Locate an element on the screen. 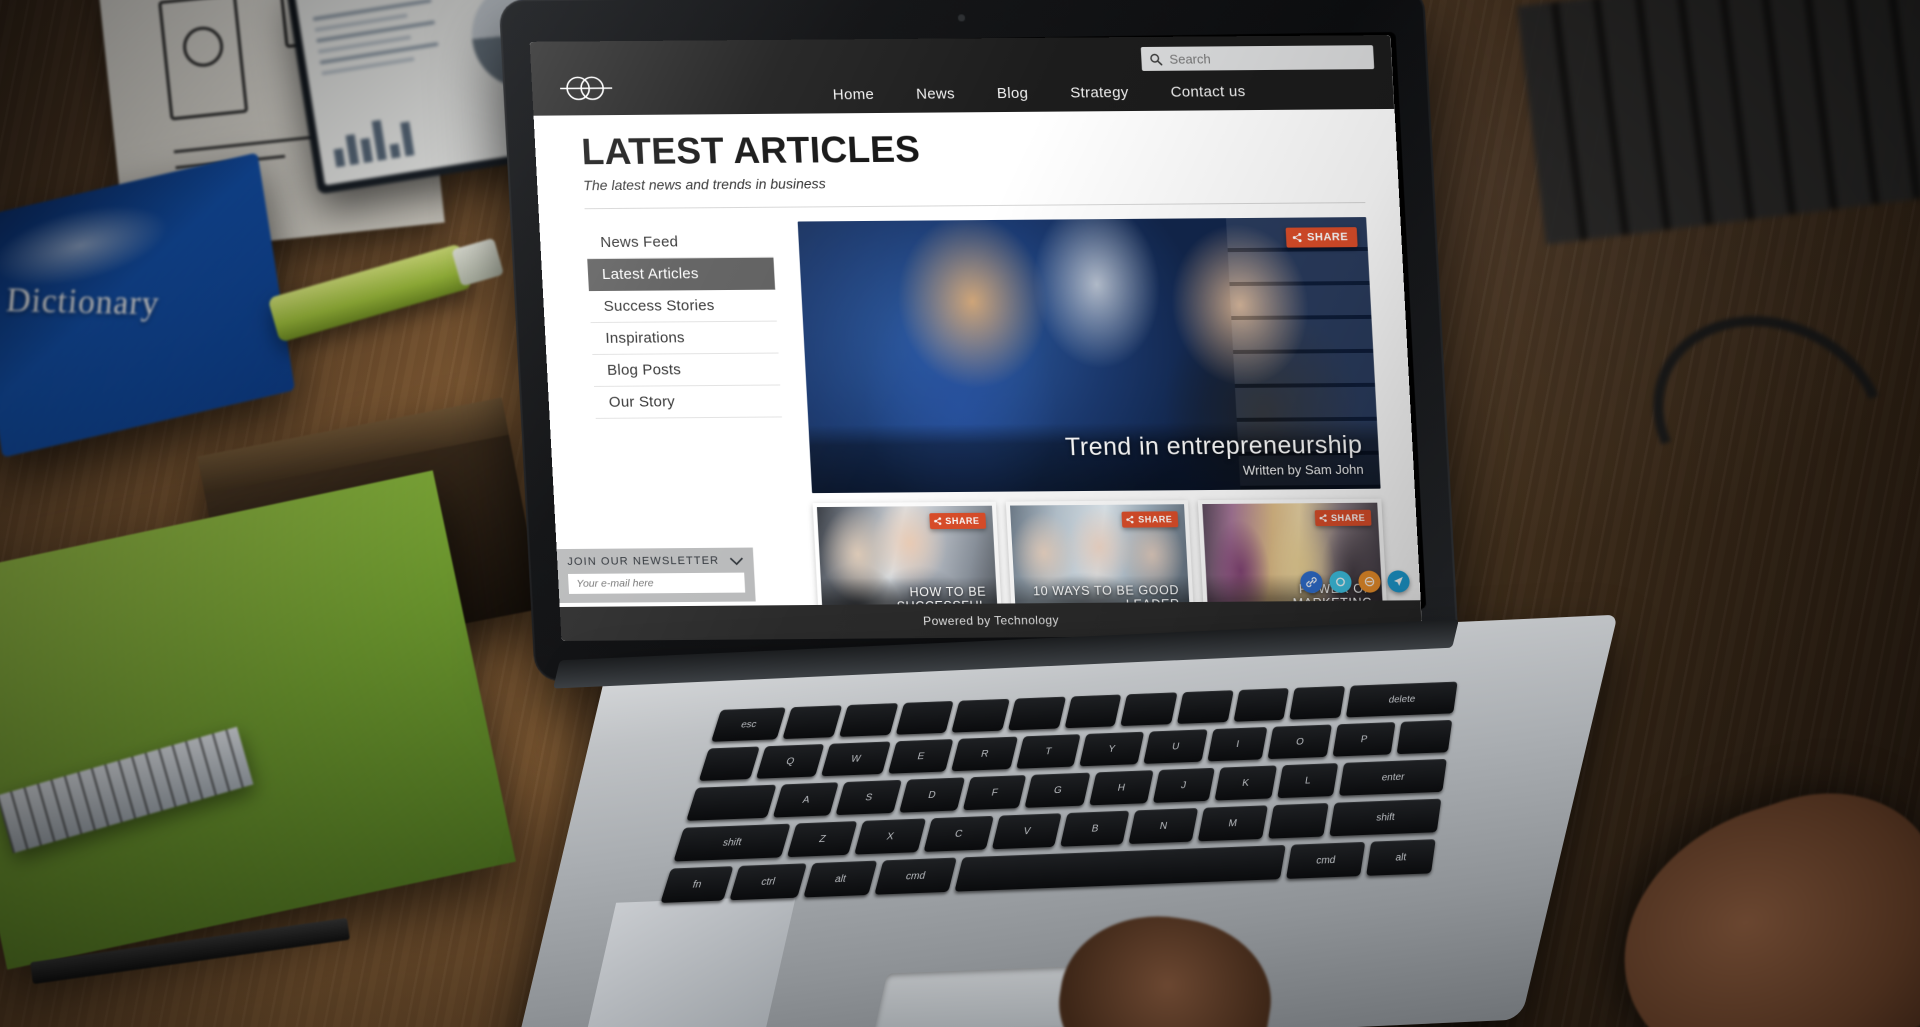 Image resolution: width=1920 pixels, height=1027 pixels. key-f: F is located at coordinates (994, 793).